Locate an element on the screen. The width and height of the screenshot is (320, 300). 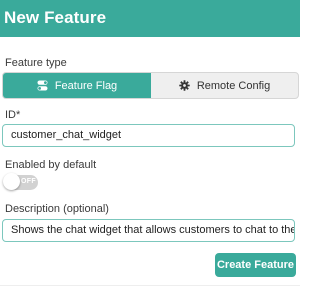
description-label: Description (optional) is located at coordinates (57, 209).